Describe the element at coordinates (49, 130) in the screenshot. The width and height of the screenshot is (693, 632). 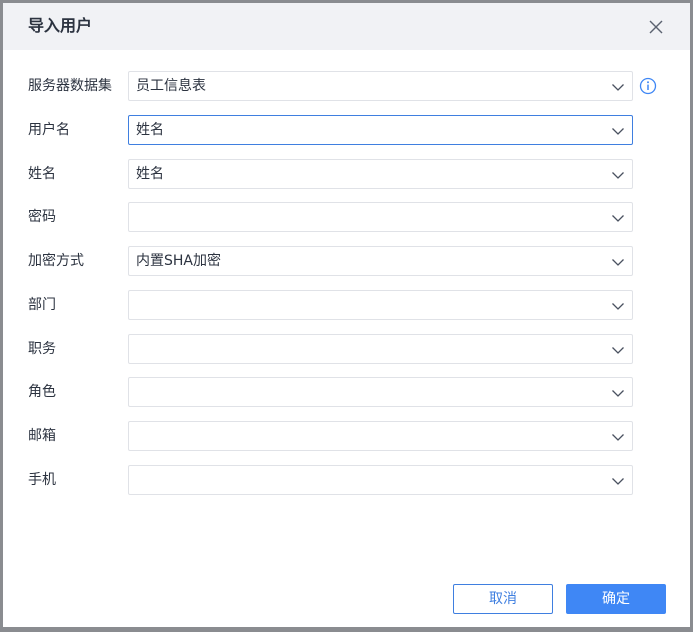
I see `username-label: 用户名` at that location.